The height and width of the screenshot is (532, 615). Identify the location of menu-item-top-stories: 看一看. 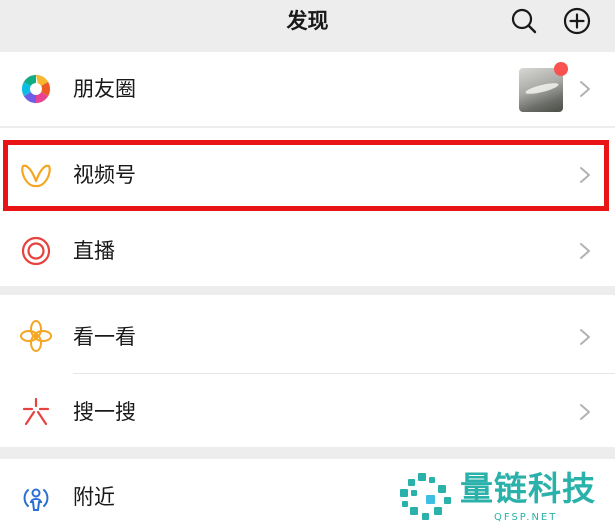
(307, 334).